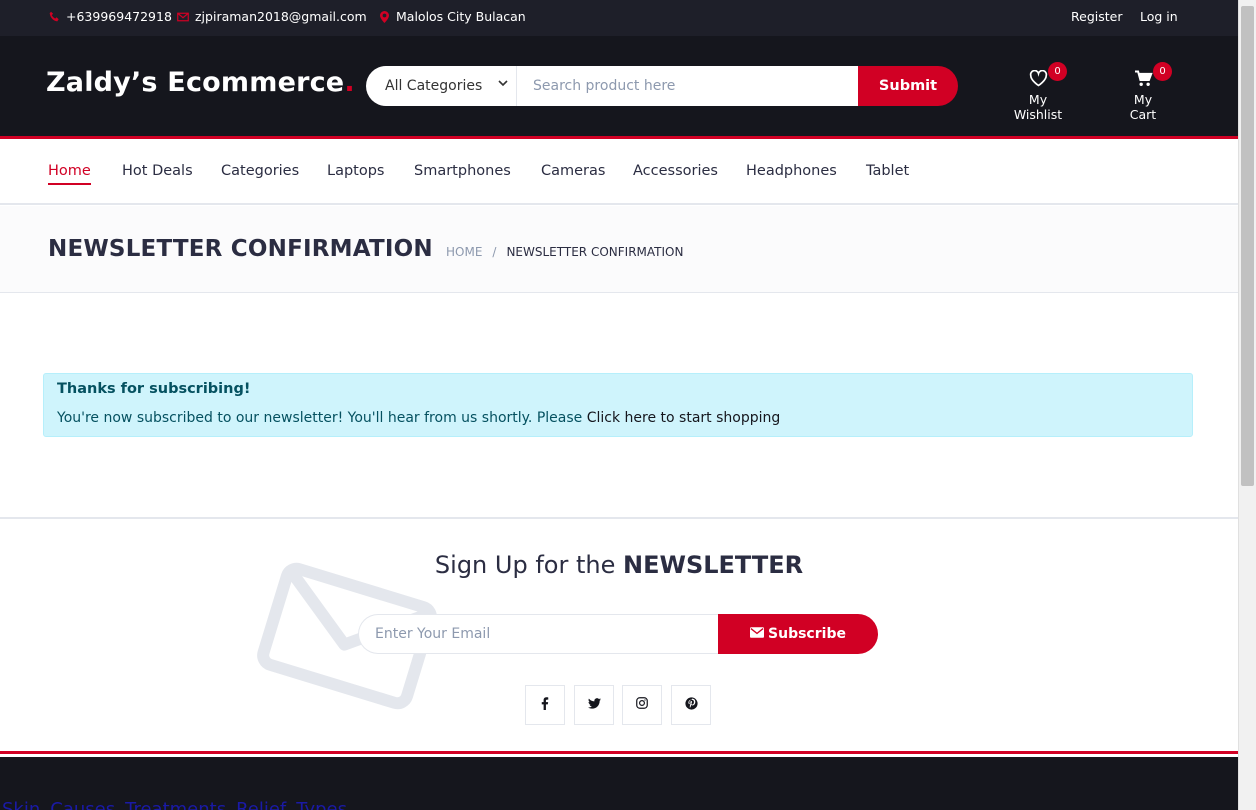  Describe the element at coordinates (595, 252) in the screenshot. I see `breadcrumb-current: NEWSLETTER CONFIRMATION` at that location.